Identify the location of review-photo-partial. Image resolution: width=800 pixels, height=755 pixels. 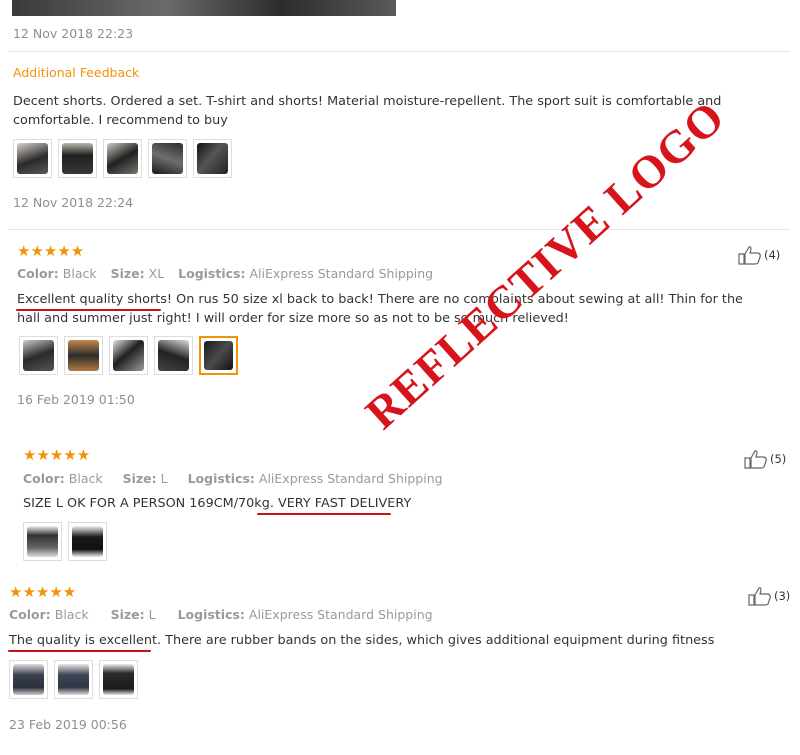
(204, 8).